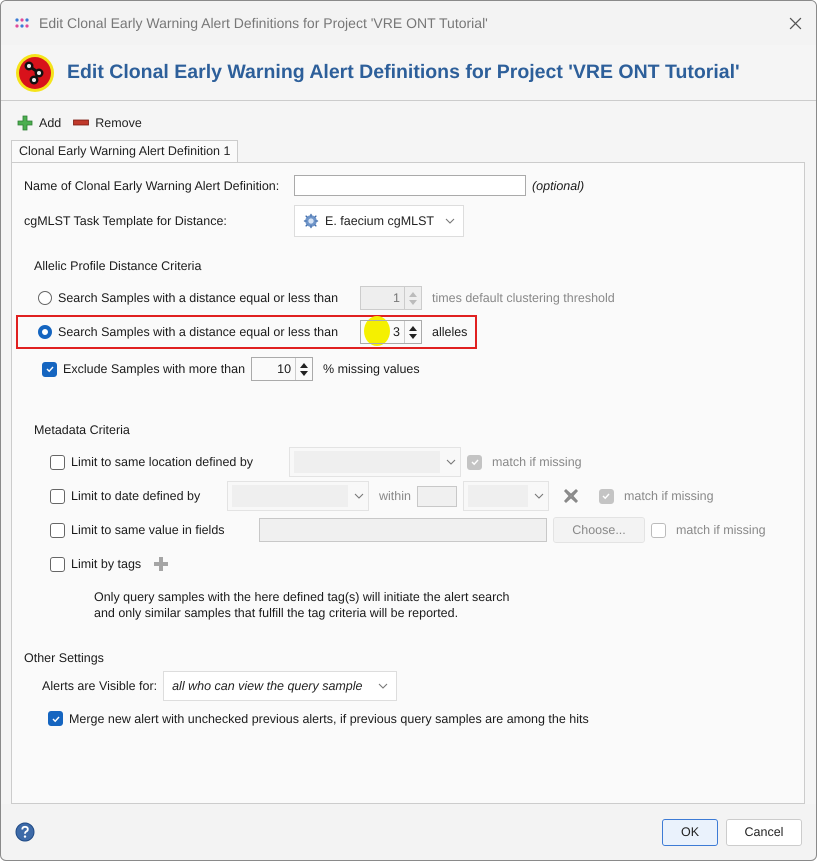 The height and width of the screenshot is (861, 817). Describe the element at coordinates (377, 331) in the screenshot. I see `cursor-highlight` at that location.